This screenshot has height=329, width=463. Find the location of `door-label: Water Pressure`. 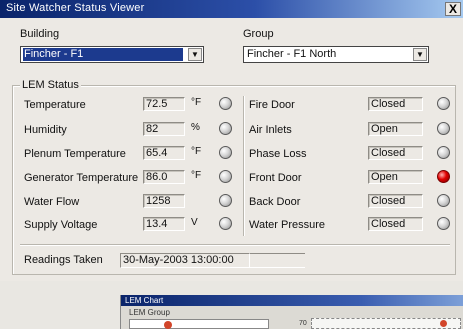

door-label: Water Pressure is located at coordinates (287, 225).